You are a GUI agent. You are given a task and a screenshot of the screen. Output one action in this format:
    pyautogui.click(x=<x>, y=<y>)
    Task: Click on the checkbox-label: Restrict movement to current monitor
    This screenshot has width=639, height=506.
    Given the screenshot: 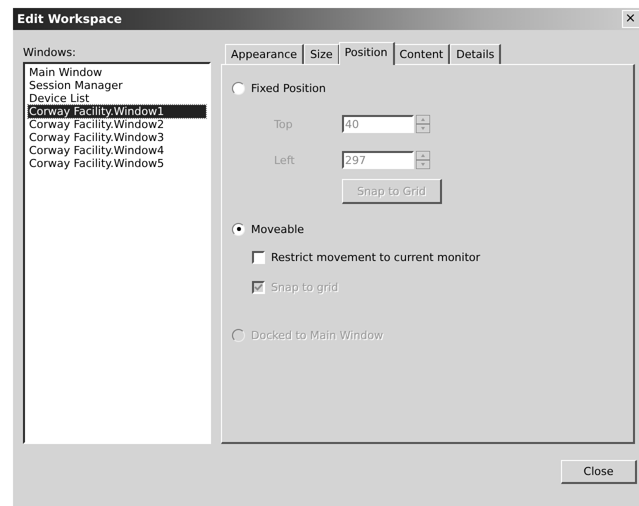 What is the action you would take?
    pyautogui.click(x=375, y=257)
    